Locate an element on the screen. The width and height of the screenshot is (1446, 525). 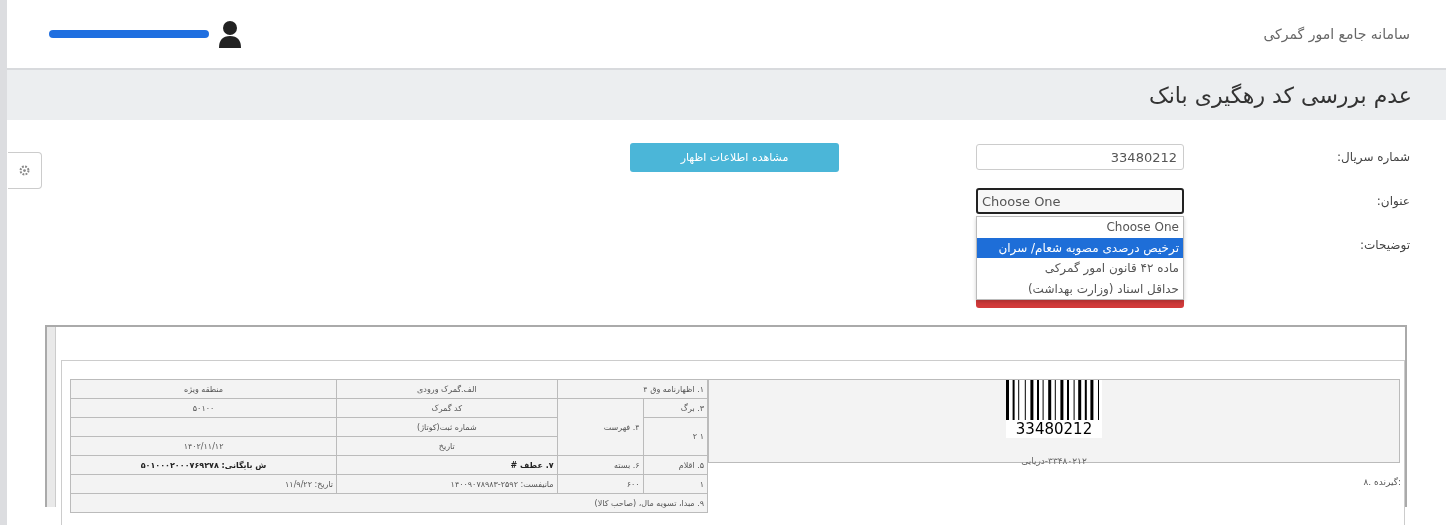
table-cell: ۱ ۲ is located at coordinates (675, 436).